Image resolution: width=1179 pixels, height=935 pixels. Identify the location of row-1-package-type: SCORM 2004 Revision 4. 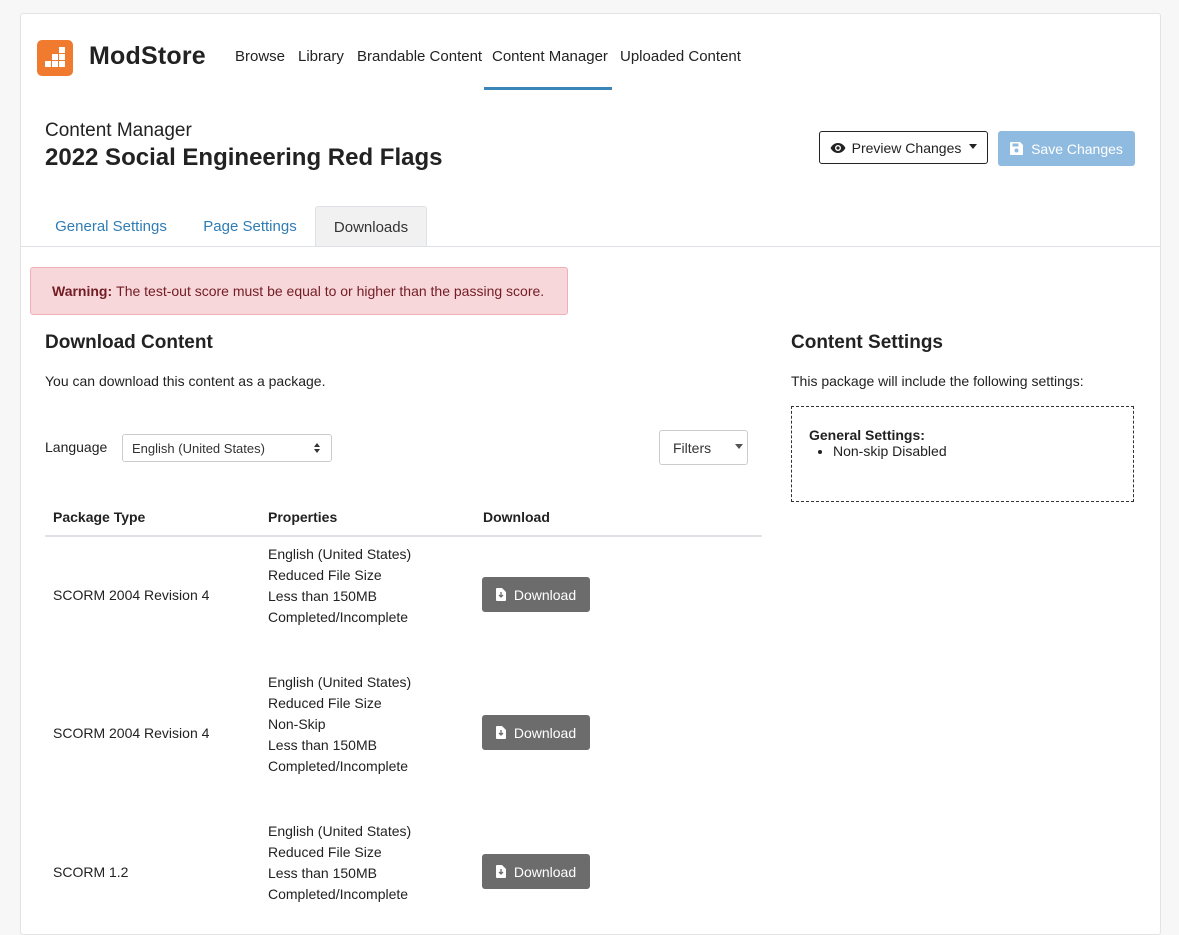
(131, 595).